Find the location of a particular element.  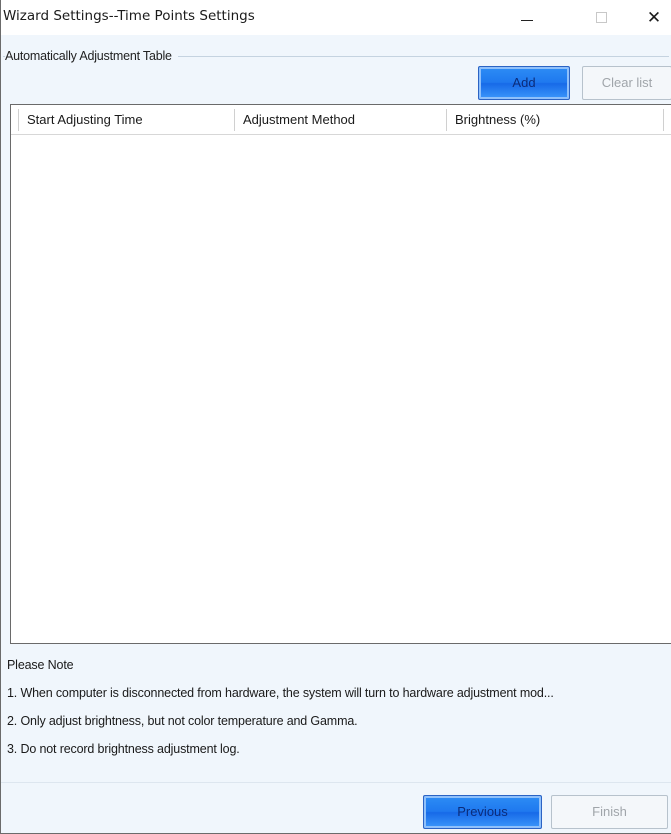

minimize-icon is located at coordinates (527, 20).